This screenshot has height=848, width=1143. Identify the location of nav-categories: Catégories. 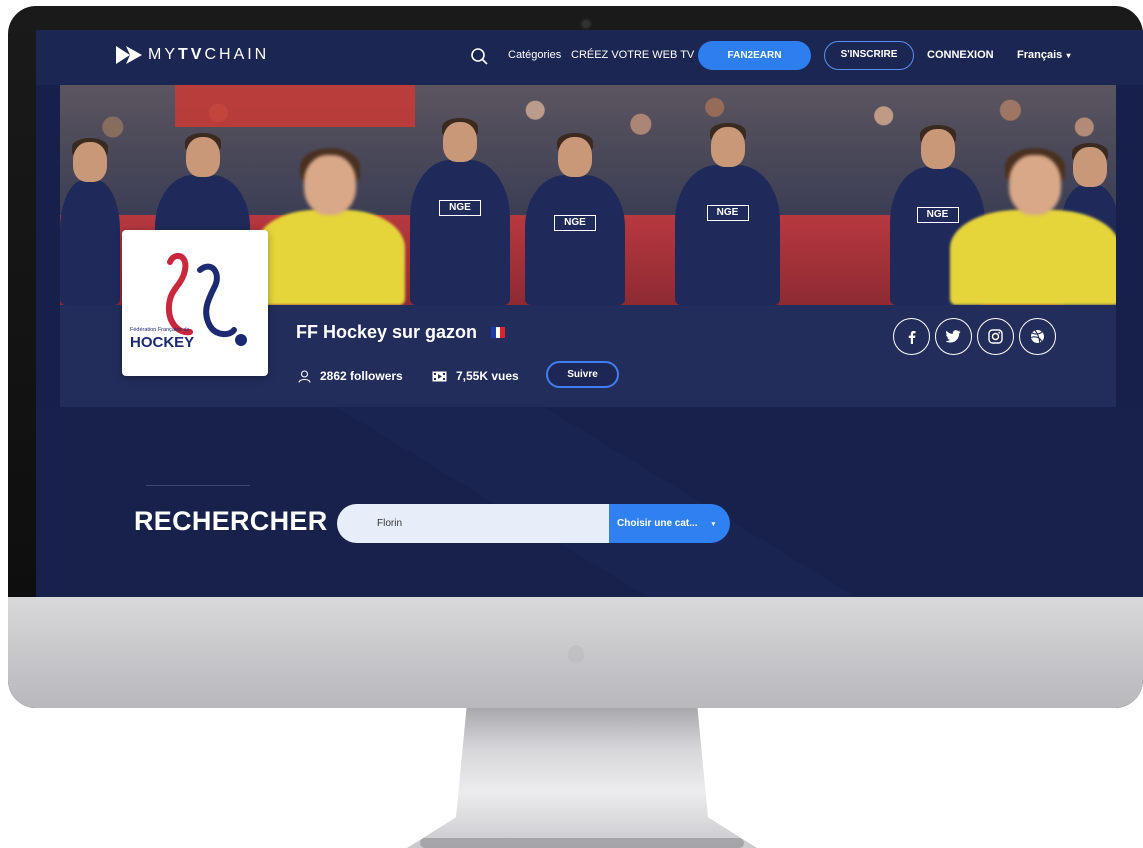
(534, 55).